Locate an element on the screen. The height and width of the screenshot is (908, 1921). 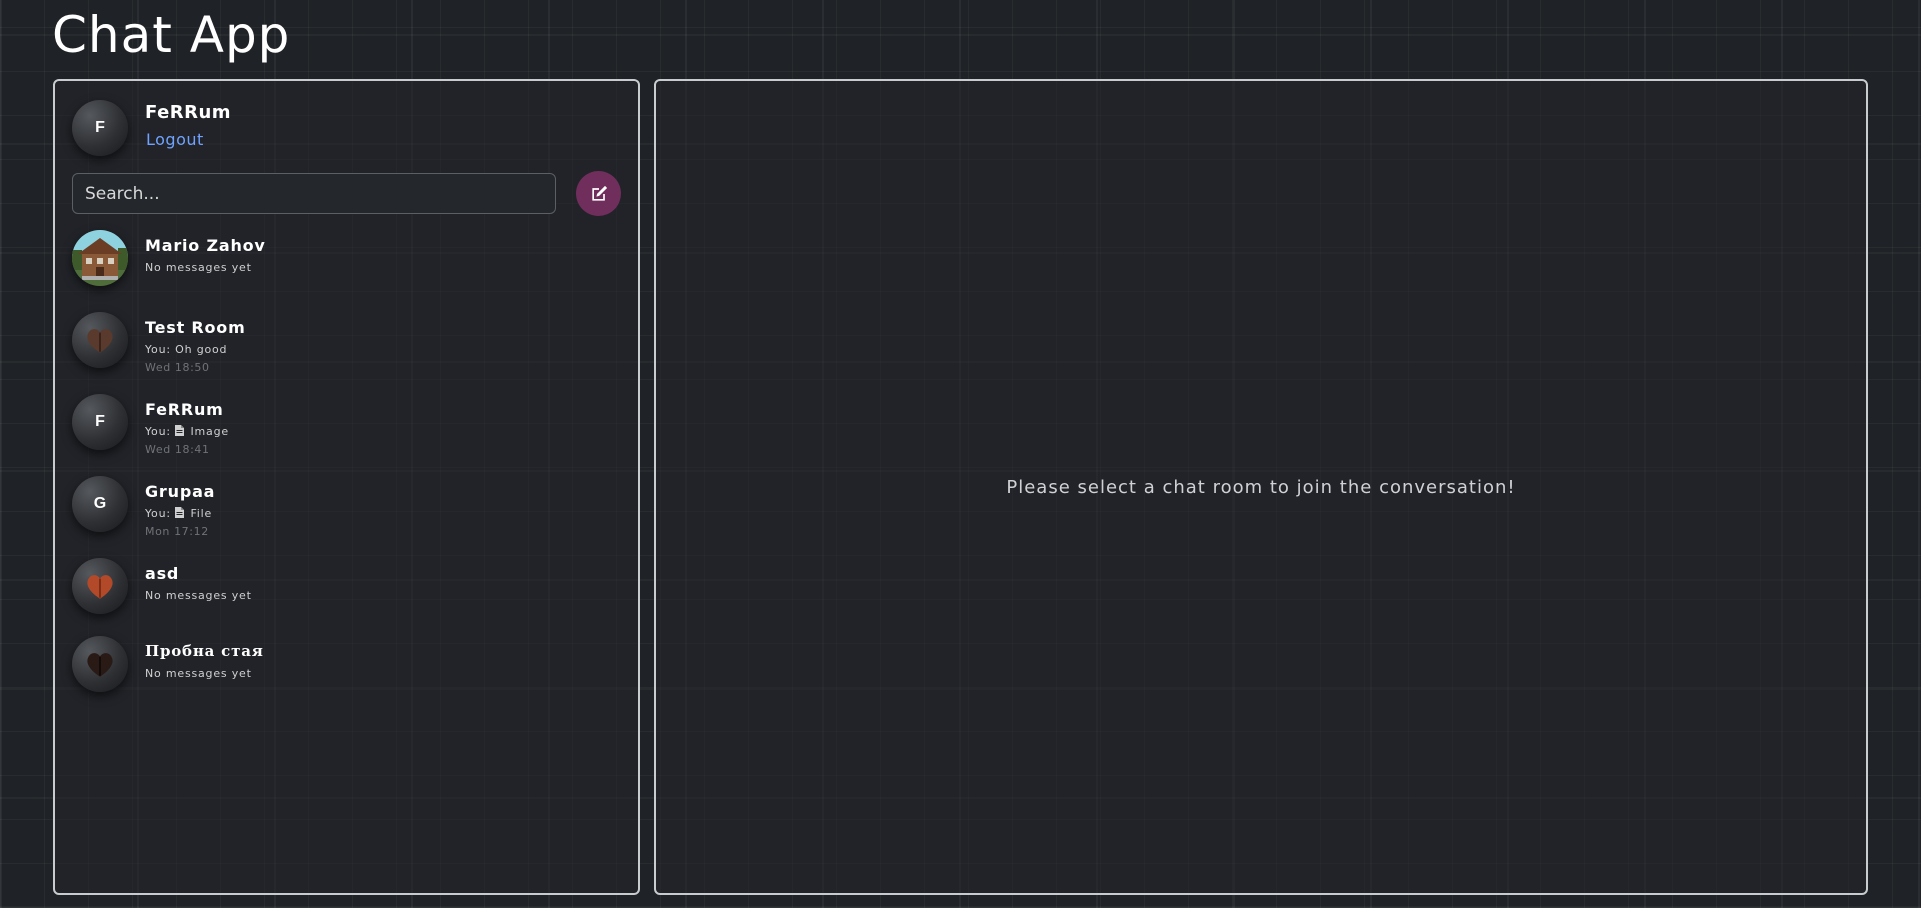
room-avatar: G is located at coordinates (100, 504).